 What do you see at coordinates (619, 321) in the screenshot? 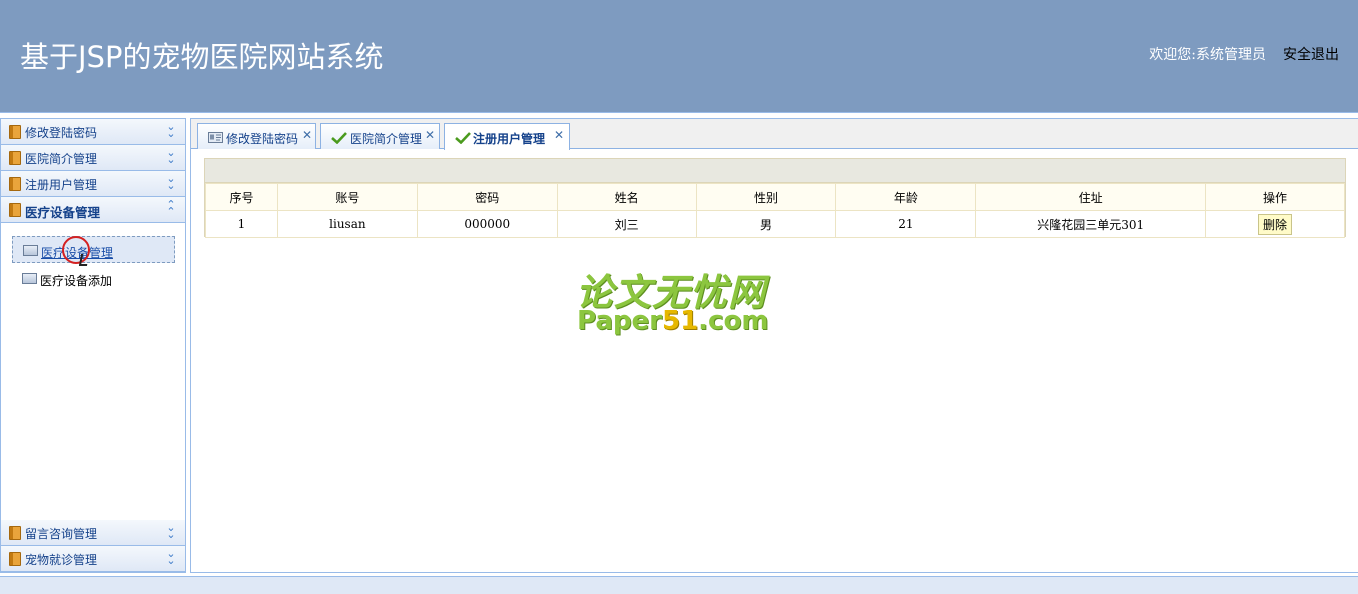
I see `watermark-en-pre: Paper` at bounding box center [619, 321].